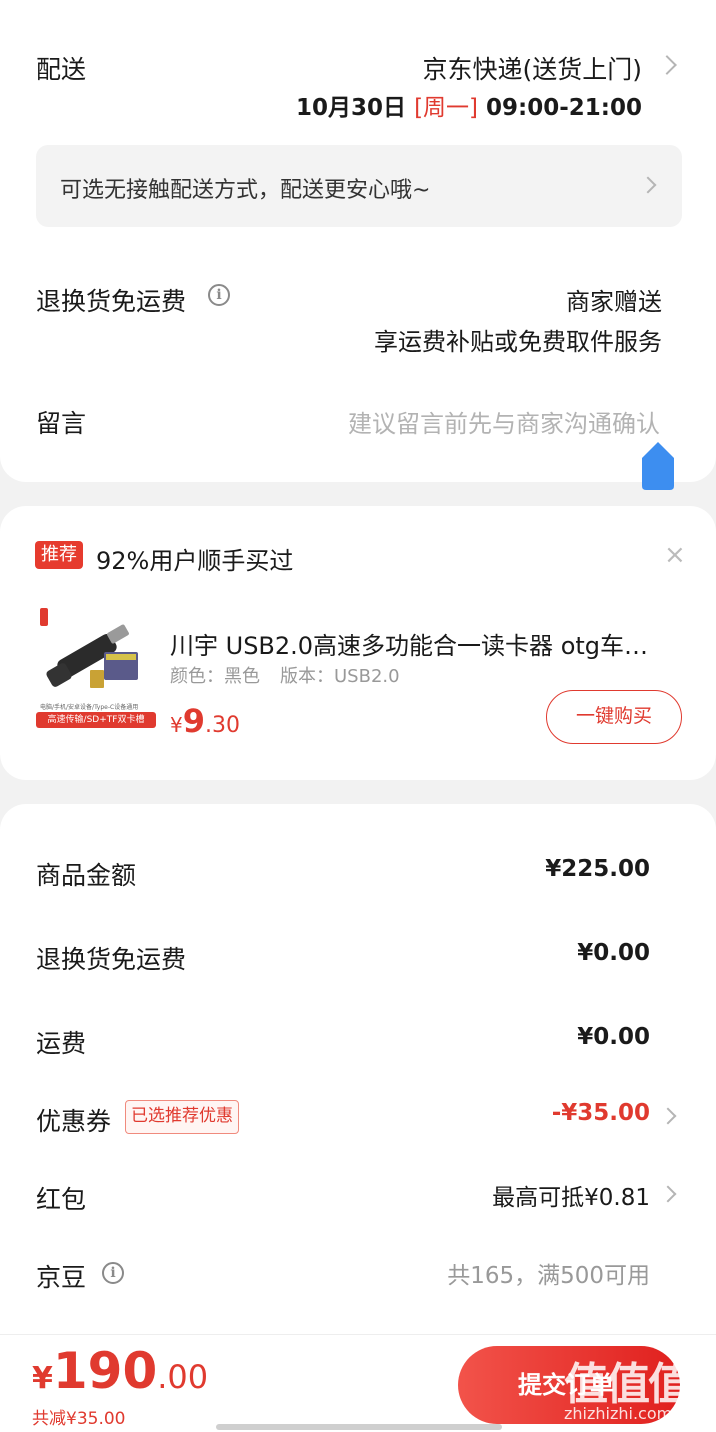 The height and width of the screenshot is (1432, 716). Describe the element at coordinates (59, 555) in the screenshot. I see `recommend-tag: 推荐` at that location.